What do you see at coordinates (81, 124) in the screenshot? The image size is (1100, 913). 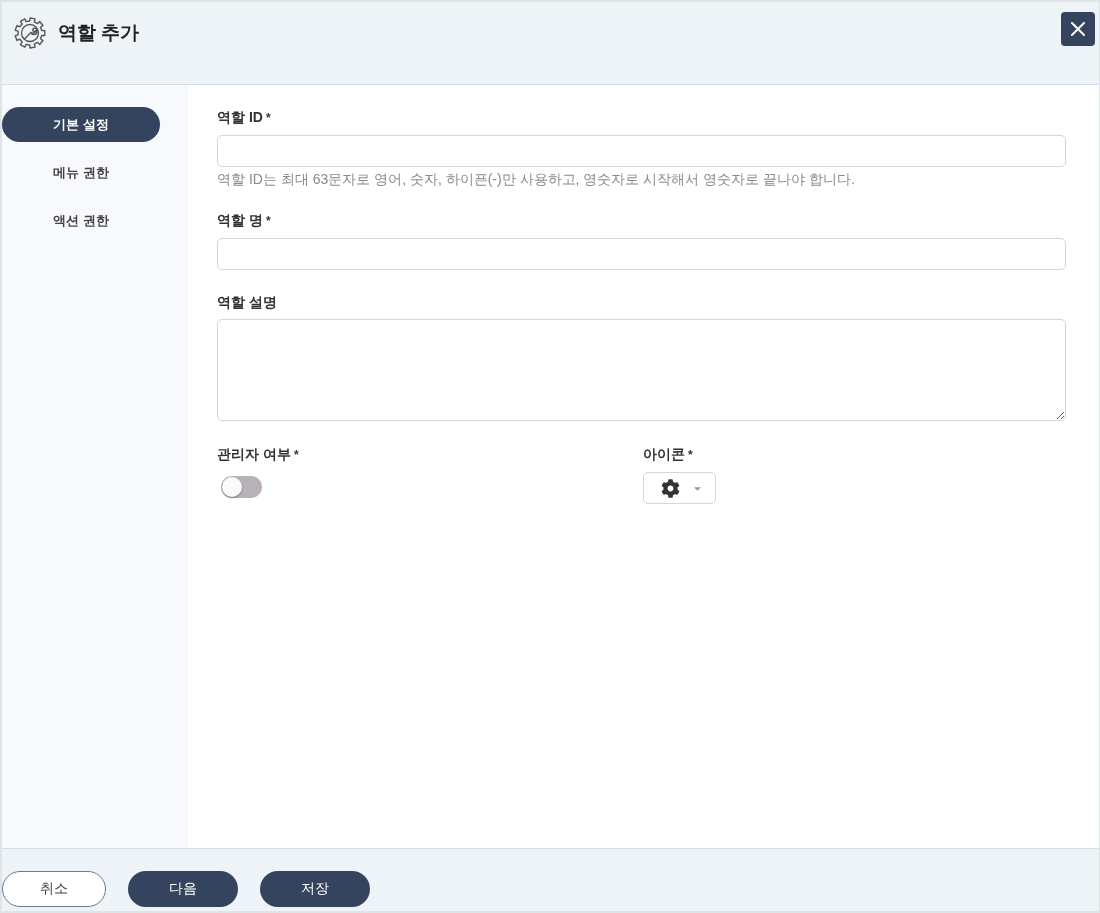 I see `sidebar-tab: 기본 설정` at bounding box center [81, 124].